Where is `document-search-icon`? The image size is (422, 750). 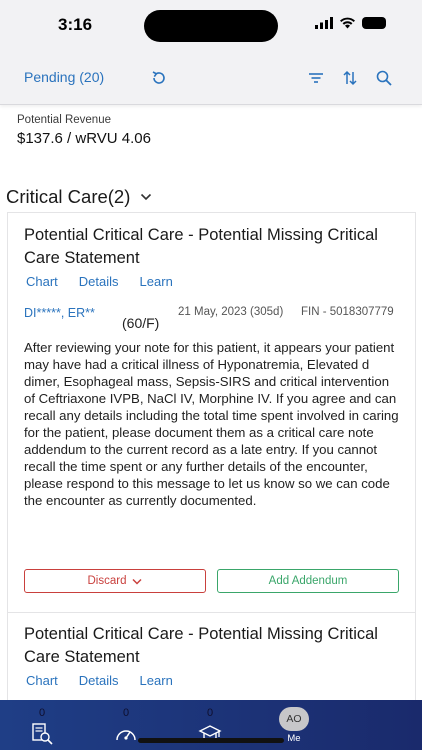 document-search-icon is located at coordinates (42, 734).